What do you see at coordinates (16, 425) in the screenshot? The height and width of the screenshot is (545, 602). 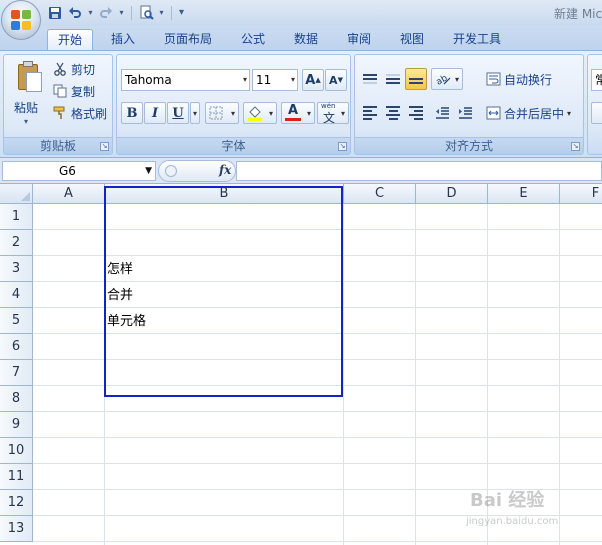 I see `row-header-9: 9` at bounding box center [16, 425].